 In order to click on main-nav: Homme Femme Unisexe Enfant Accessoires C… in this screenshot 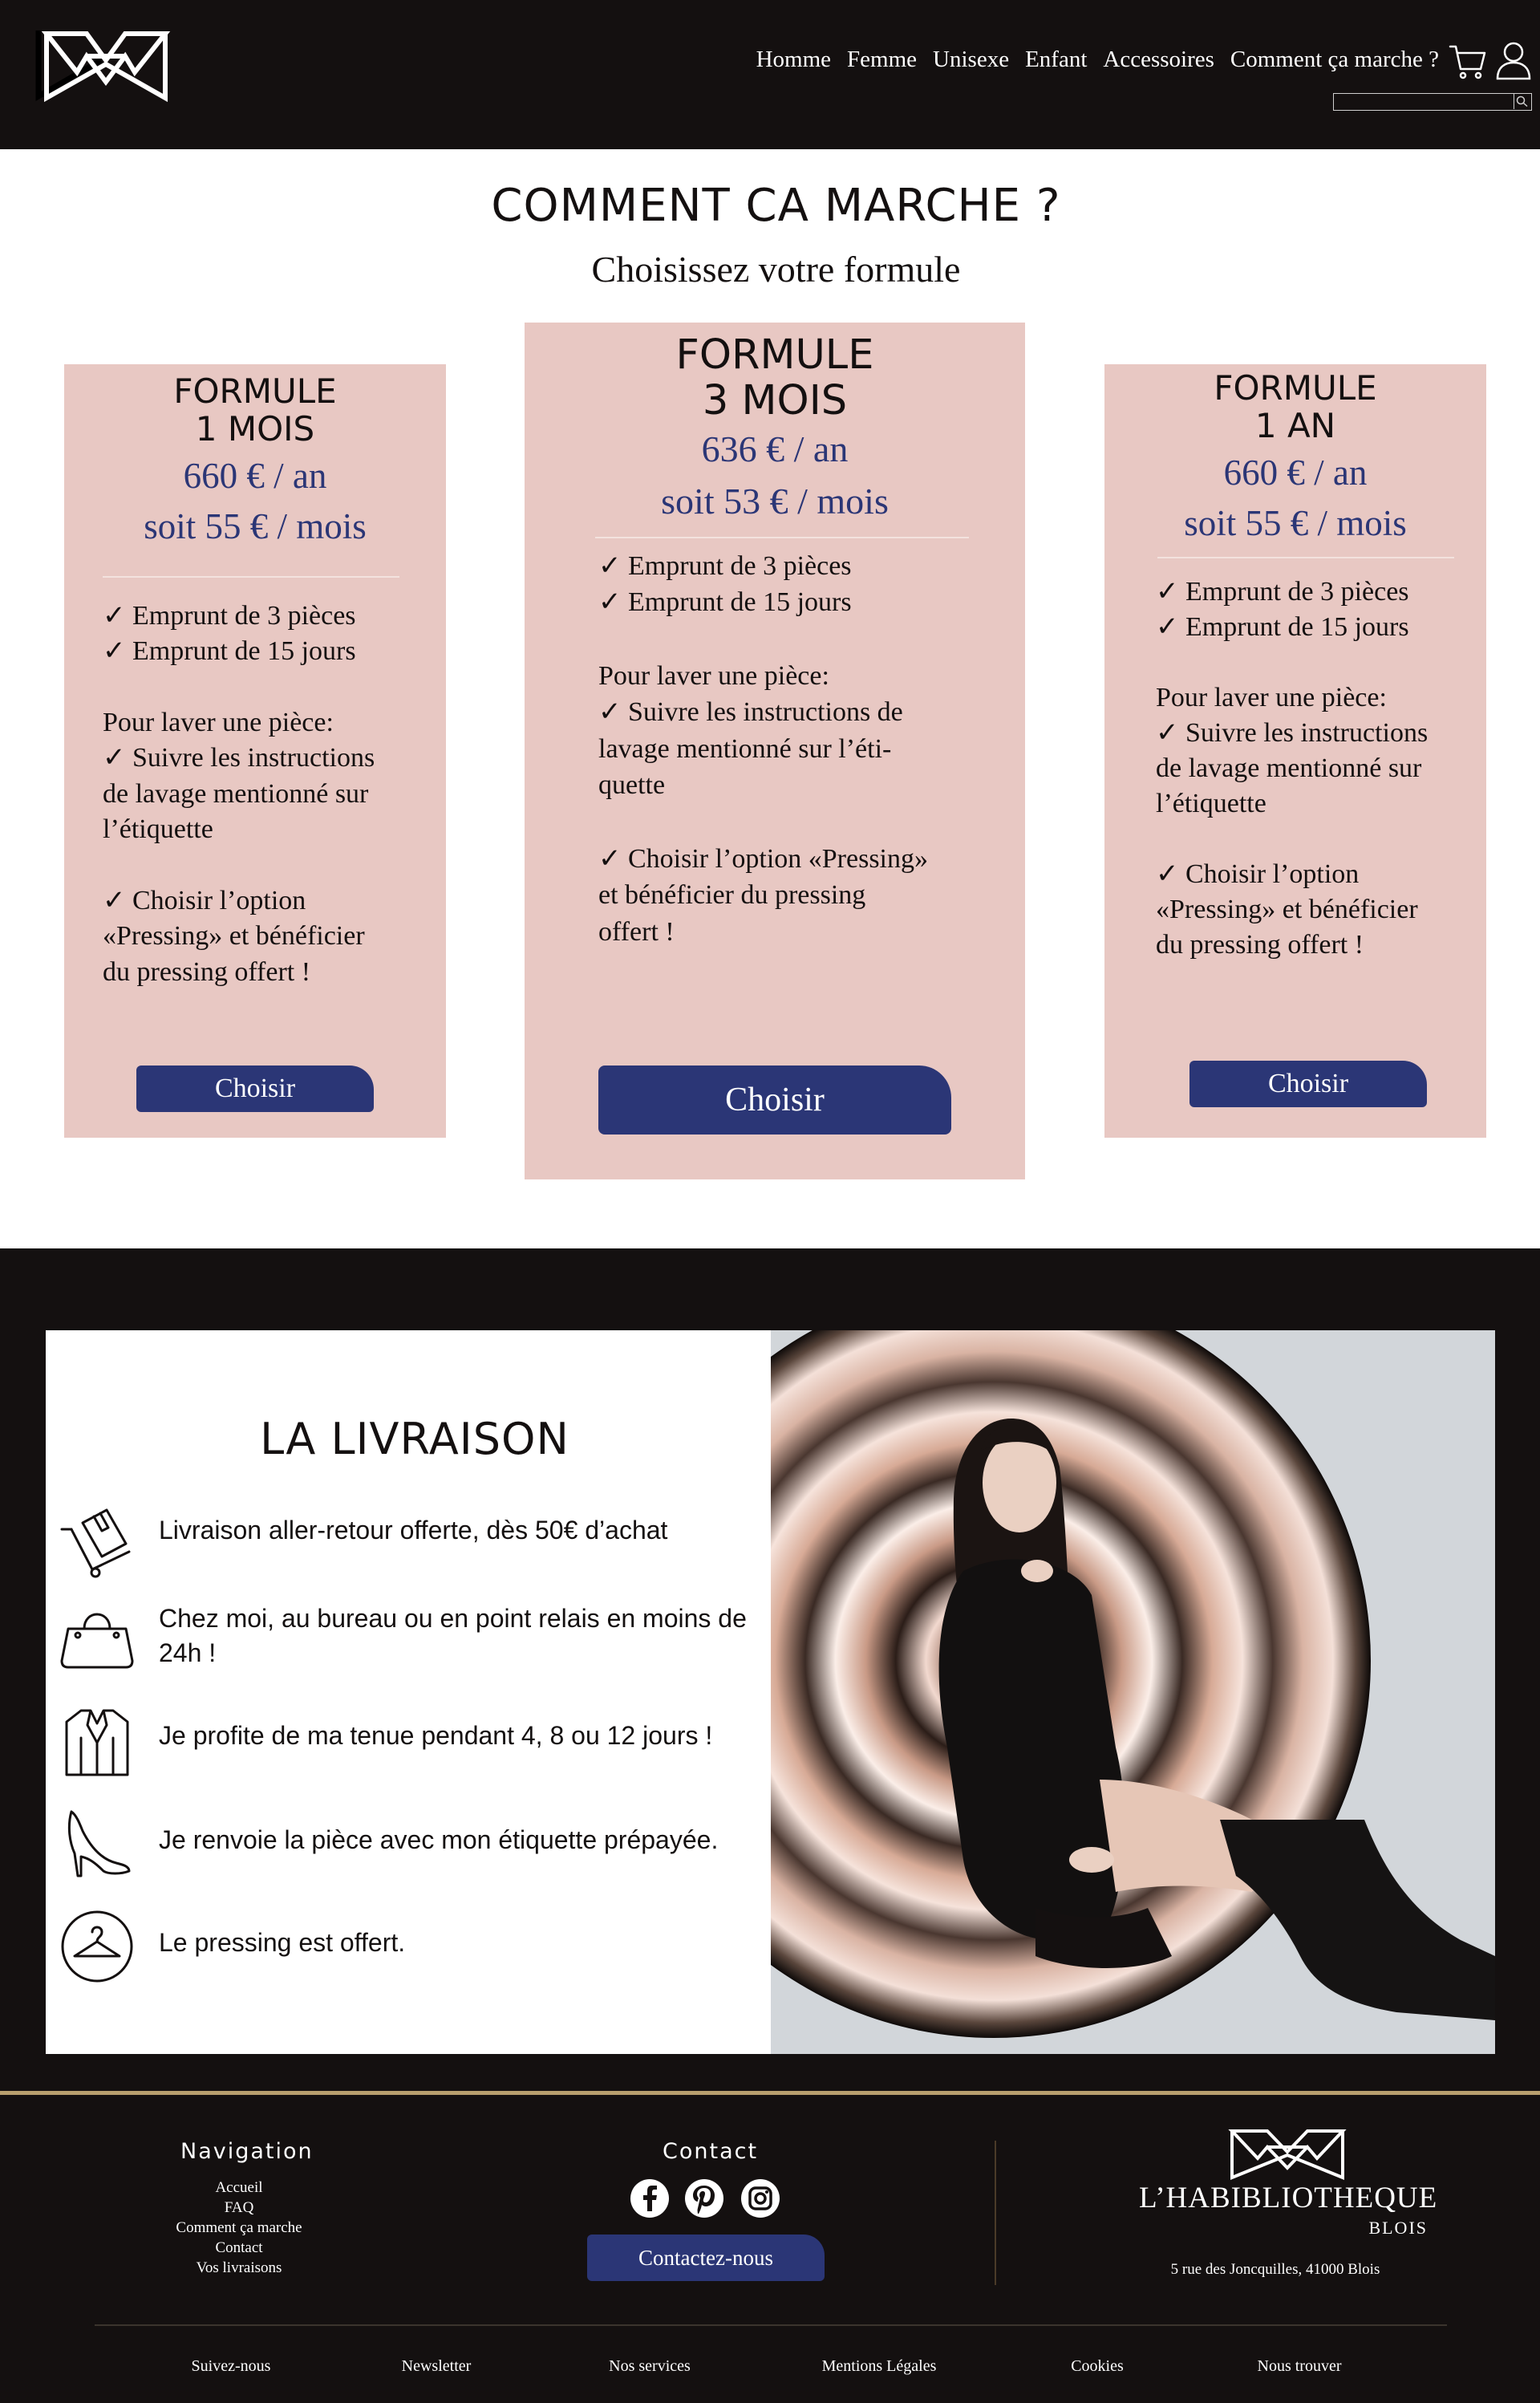, I will do `click(1097, 60)`.